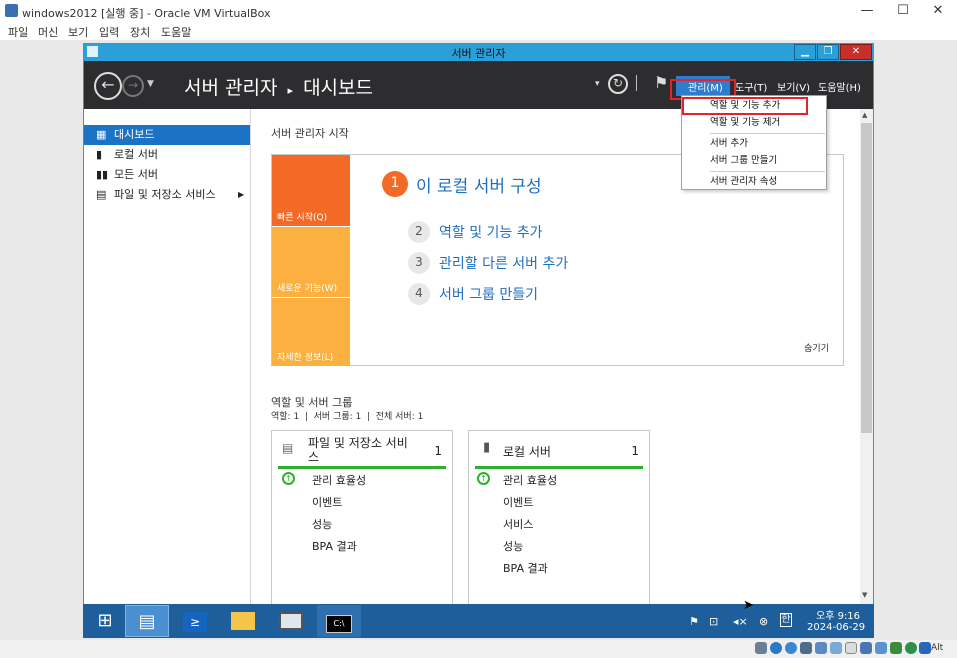  Describe the element at coordinates (786, 620) in the screenshot. I see `tray-ime-indicator: 한` at that location.